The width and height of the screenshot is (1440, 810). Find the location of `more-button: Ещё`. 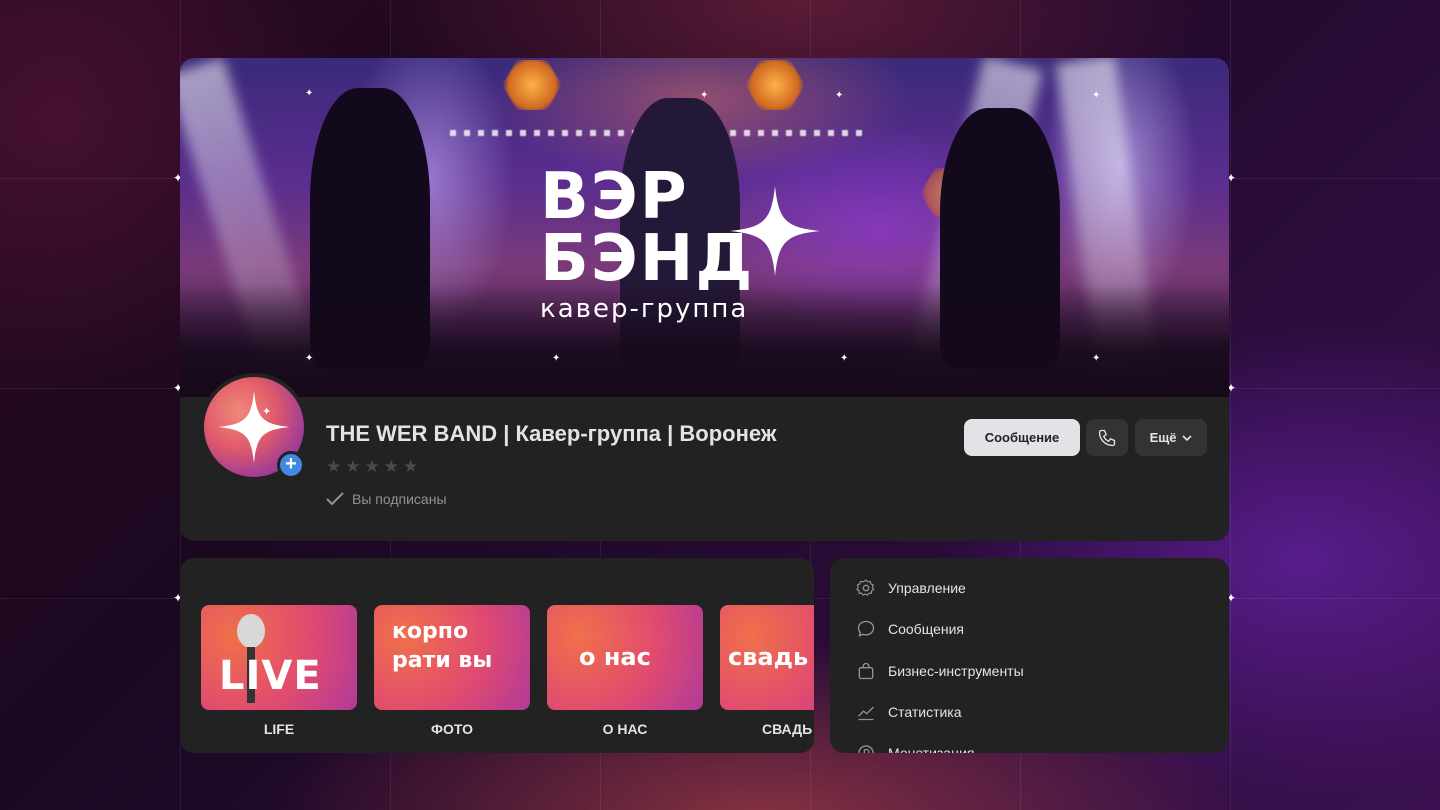

more-button: Ещё is located at coordinates (1171, 437).